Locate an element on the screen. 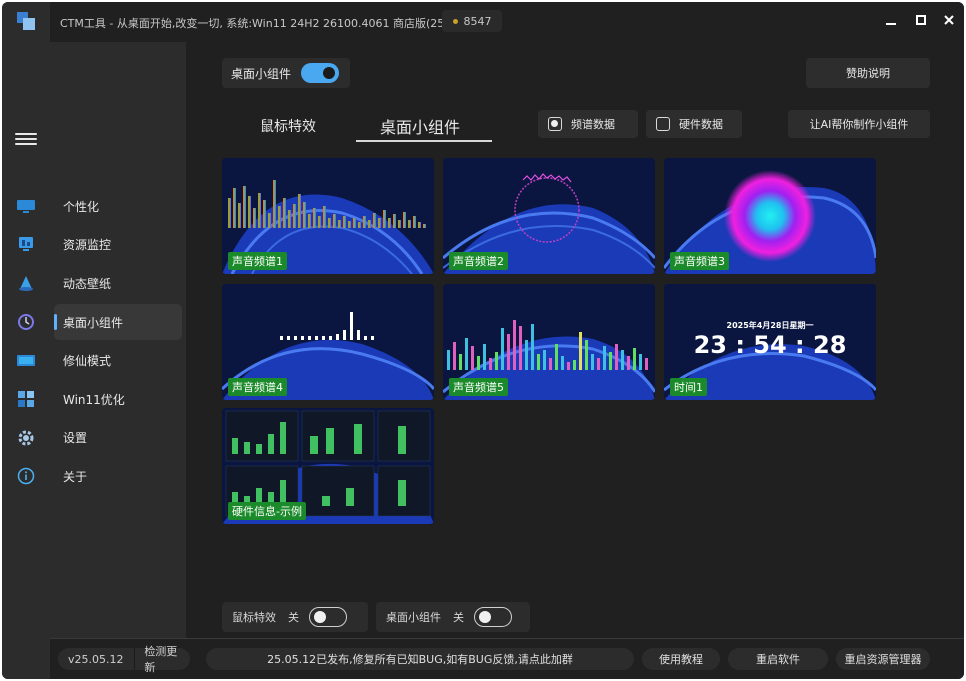  clock-date: 2025年4月28日星期一 is located at coordinates (770, 325).